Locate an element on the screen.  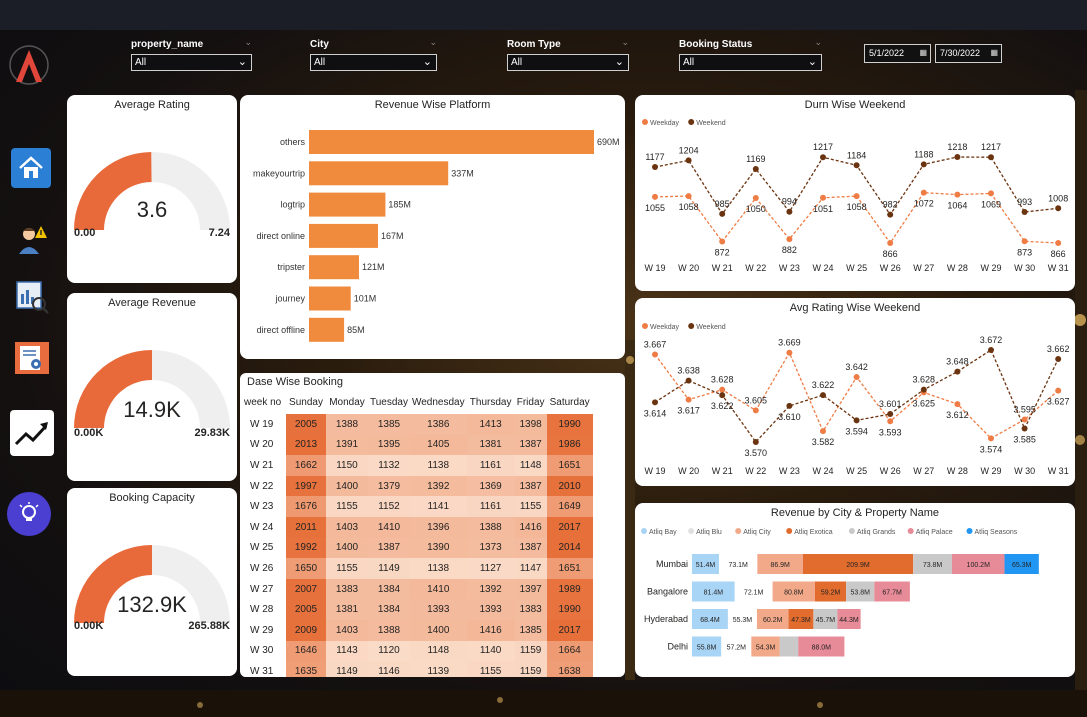
data-label: 3.648 is located at coordinates (957, 362).